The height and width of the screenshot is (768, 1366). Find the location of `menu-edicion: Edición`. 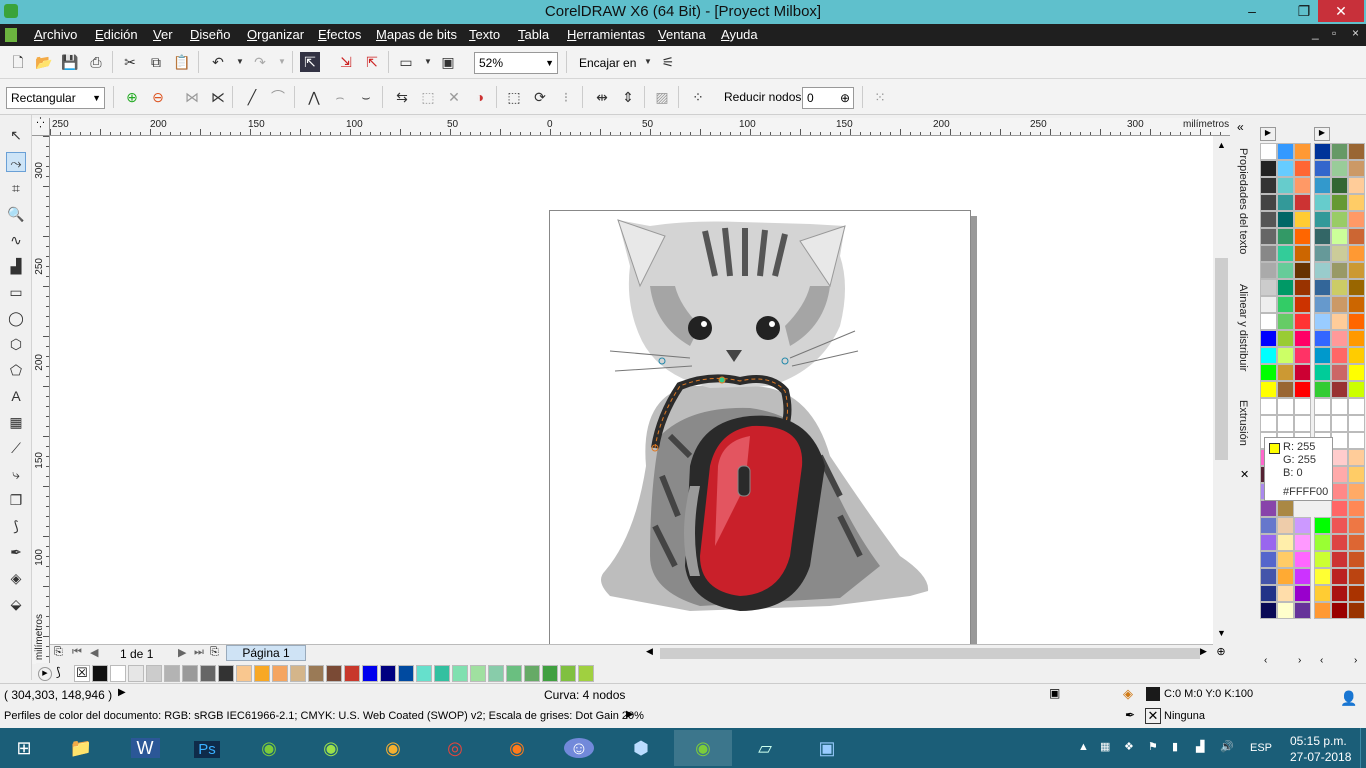

menu-edicion: Edición is located at coordinates (116, 34).